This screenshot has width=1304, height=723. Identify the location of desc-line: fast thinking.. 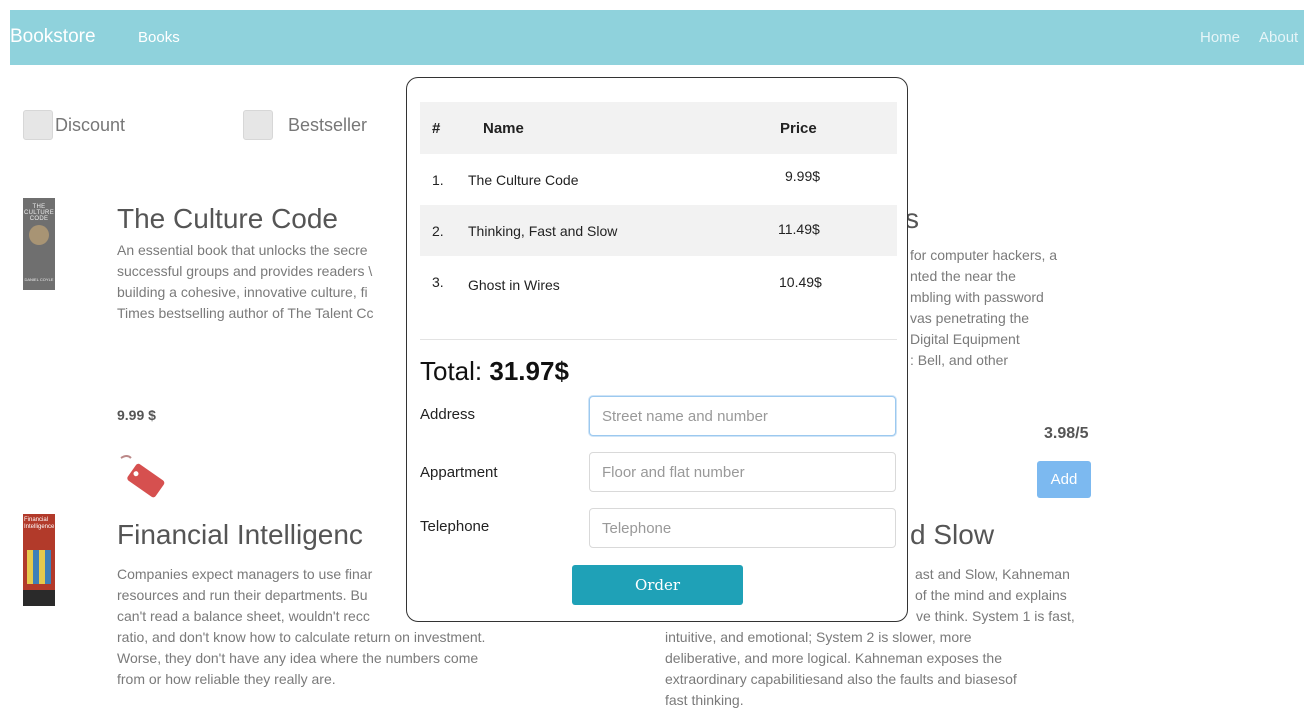
(704, 700).